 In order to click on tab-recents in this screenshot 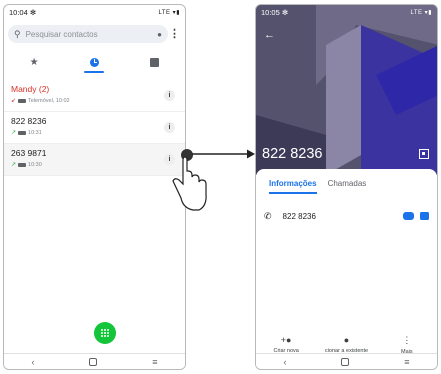, I will do `click(94, 63)`.